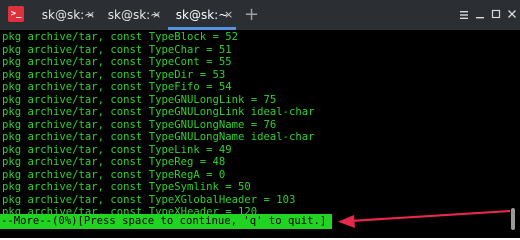 The image size is (520, 240). What do you see at coordinates (260, 15) in the screenshot?
I see `title-bar: >_ sk@sk:~ × sk@sk:~ × sk@sk:~ × +` at bounding box center [260, 15].